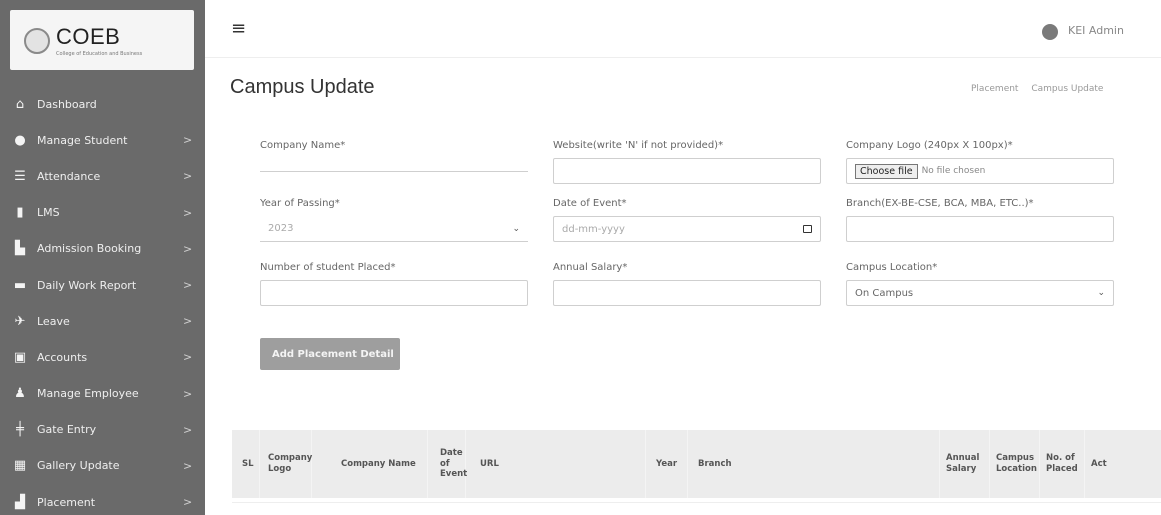 The height and width of the screenshot is (515, 1161). What do you see at coordinates (20, 430) in the screenshot?
I see `gate-icon: ╪` at bounding box center [20, 430].